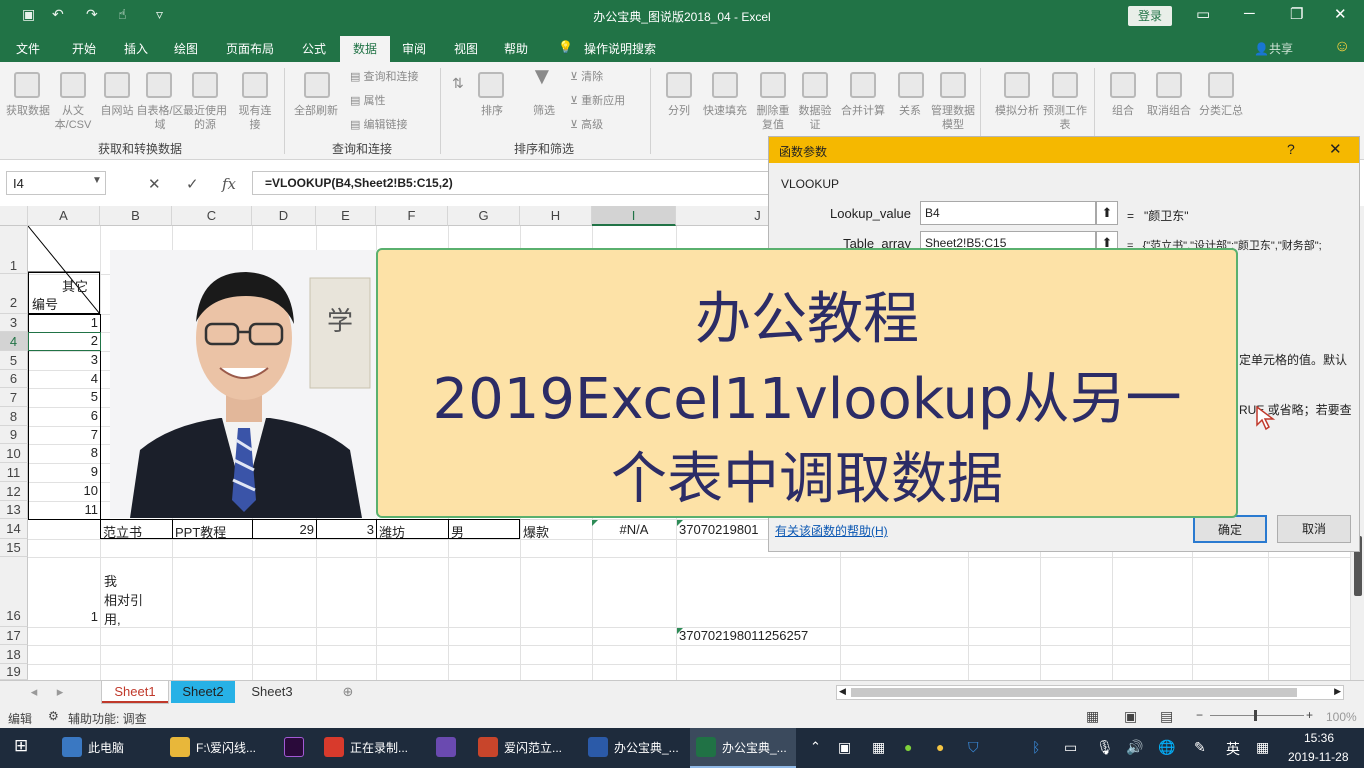  Describe the element at coordinates (34, 692) in the screenshot. I see `prev-sheet-icon: ◂` at that location.